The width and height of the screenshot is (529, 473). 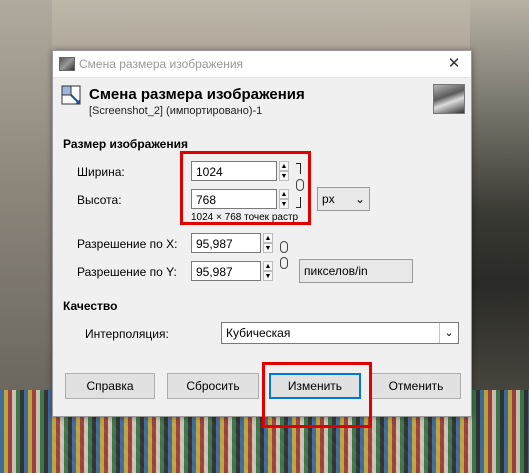 What do you see at coordinates (298, 202) in the screenshot?
I see `chain-bracket-bottom` at bounding box center [298, 202].